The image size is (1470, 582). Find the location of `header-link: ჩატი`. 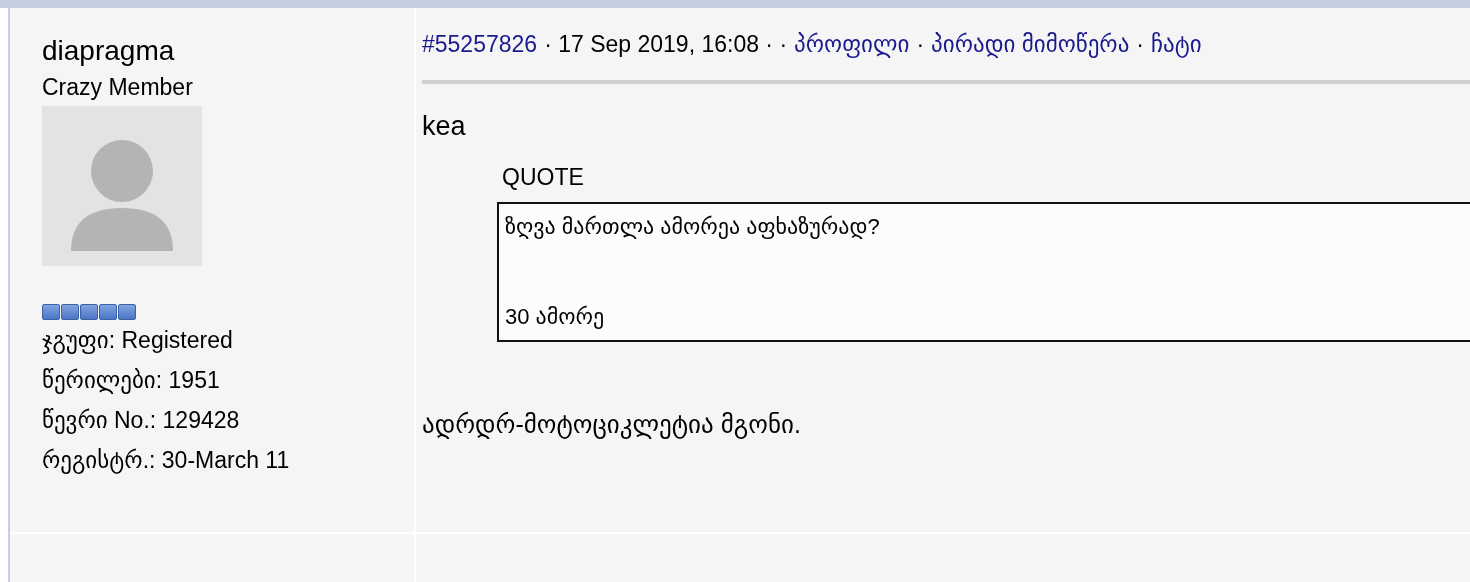

header-link: ჩატი is located at coordinates (1176, 44).